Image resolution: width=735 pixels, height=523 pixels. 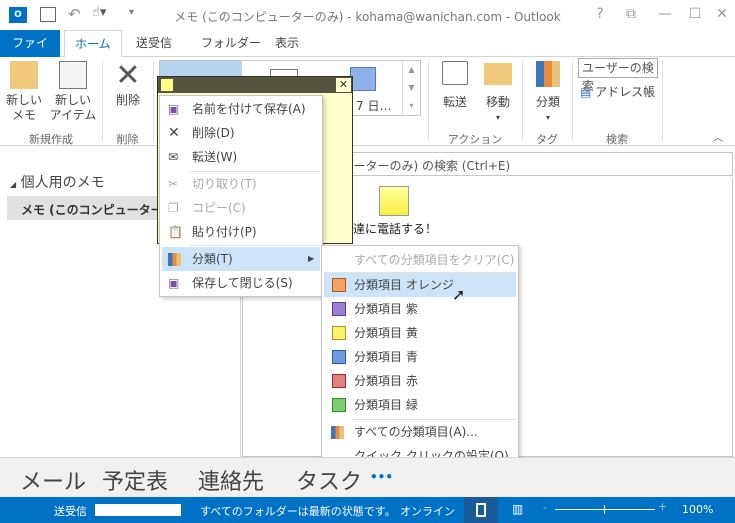 What do you see at coordinates (255, 85) in the screenshot?
I see `note-title-bar` at bounding box center [255, 85].